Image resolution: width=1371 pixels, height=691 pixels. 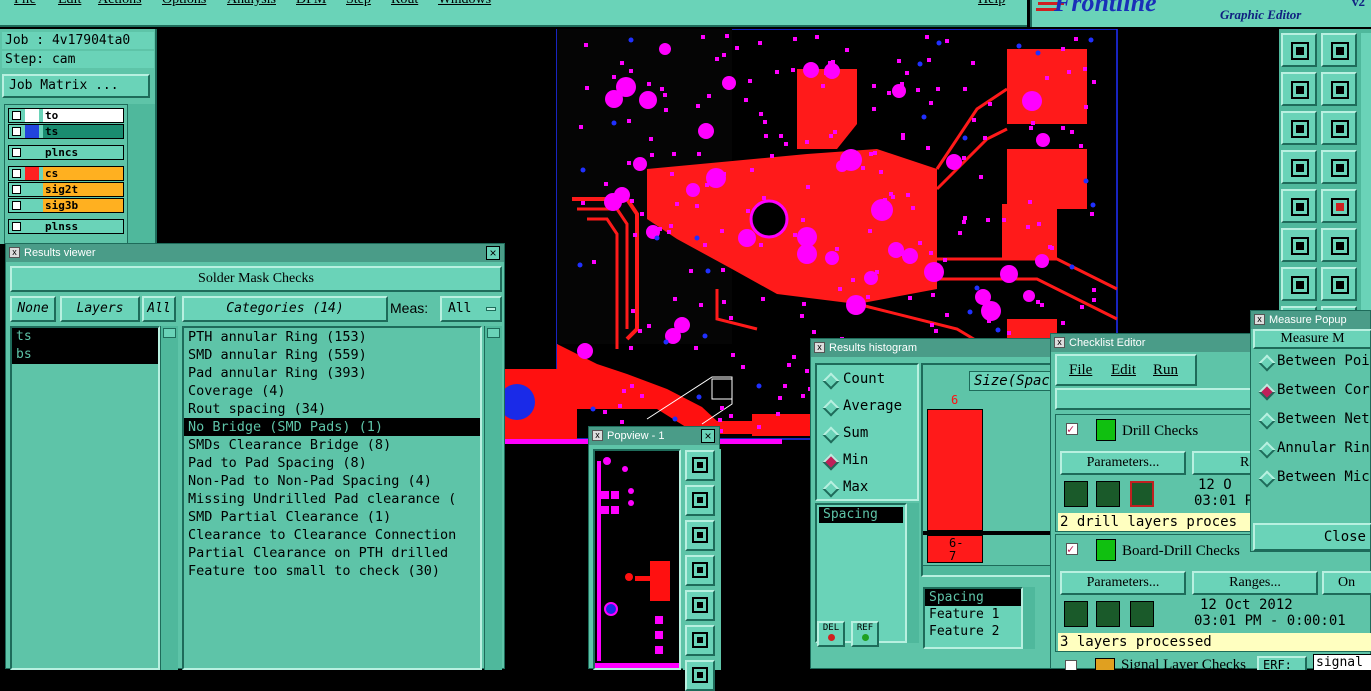 I want to click on menu-dfm: DFM, so click(x=311, y=4).